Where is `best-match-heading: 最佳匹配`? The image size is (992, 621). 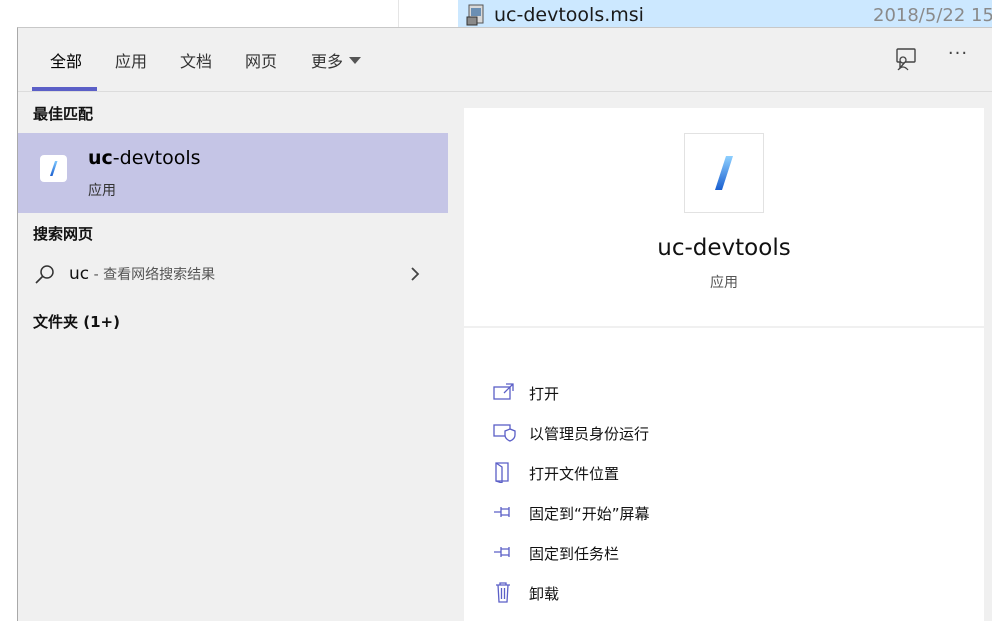 best-match-heading: 最佳匹配 is located at coordinates (63, 114).